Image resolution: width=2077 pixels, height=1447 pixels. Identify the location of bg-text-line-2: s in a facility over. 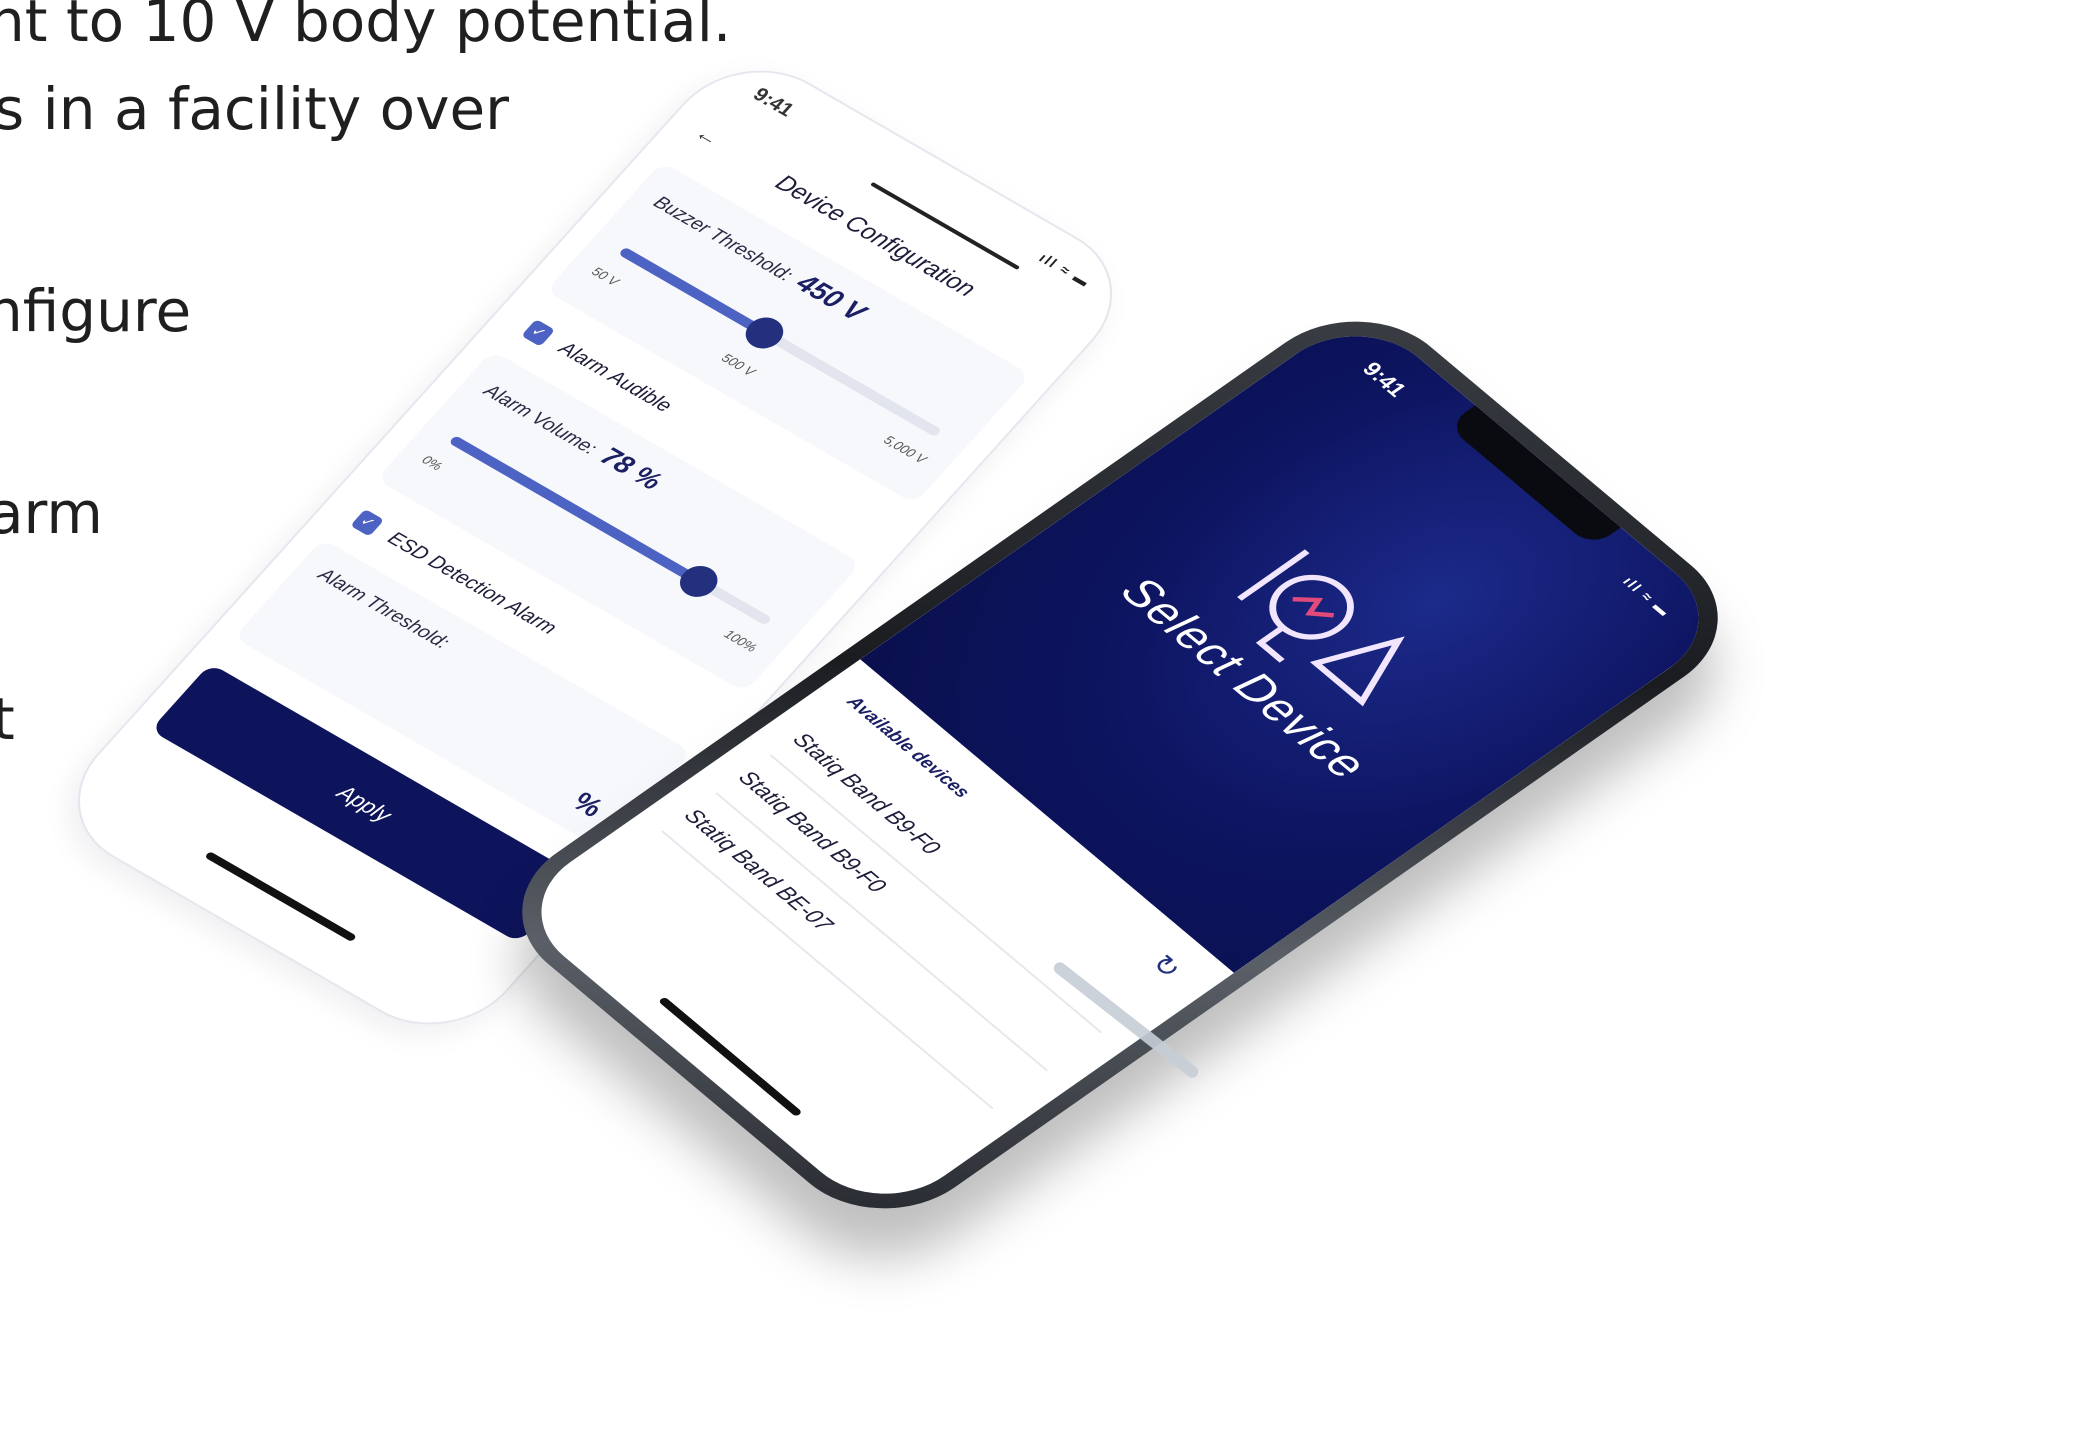
(254, 109).